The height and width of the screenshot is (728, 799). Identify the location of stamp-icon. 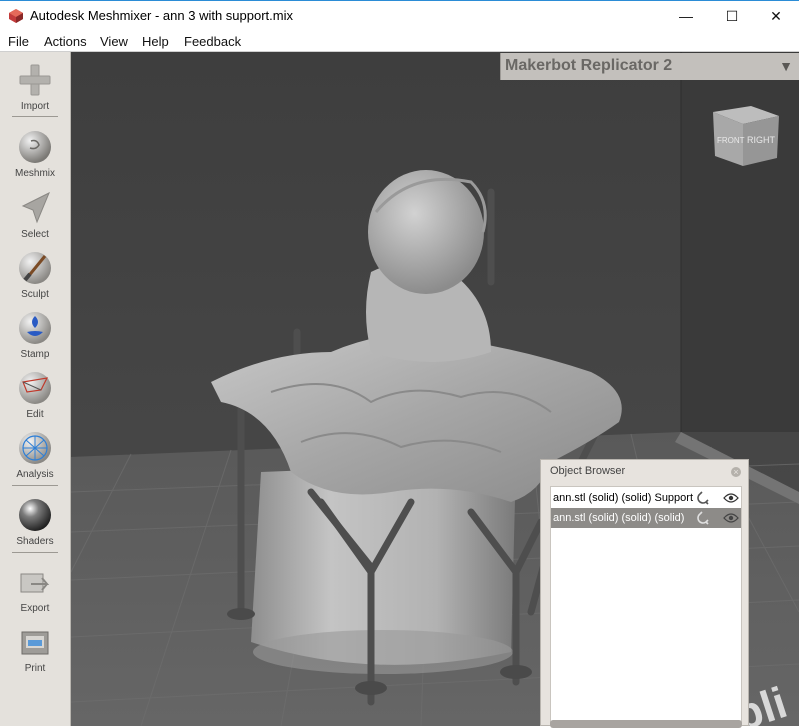
(35, 328).